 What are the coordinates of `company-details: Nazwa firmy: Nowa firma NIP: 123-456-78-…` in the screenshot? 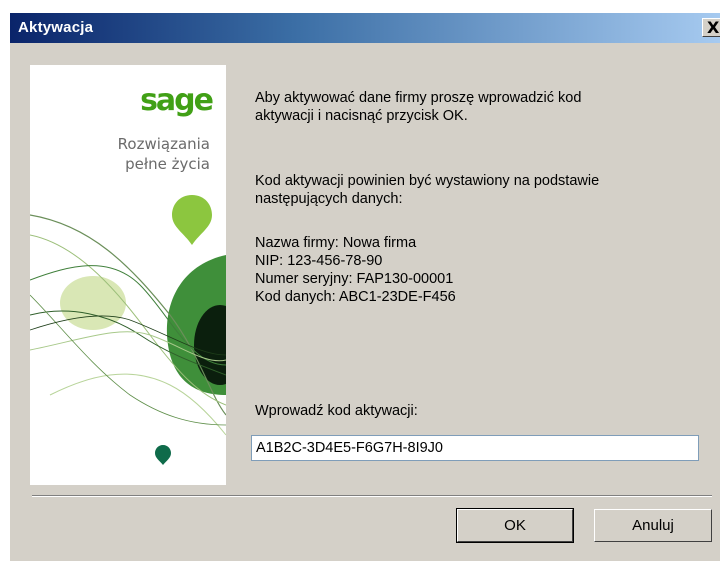 It's located at (355, 270).